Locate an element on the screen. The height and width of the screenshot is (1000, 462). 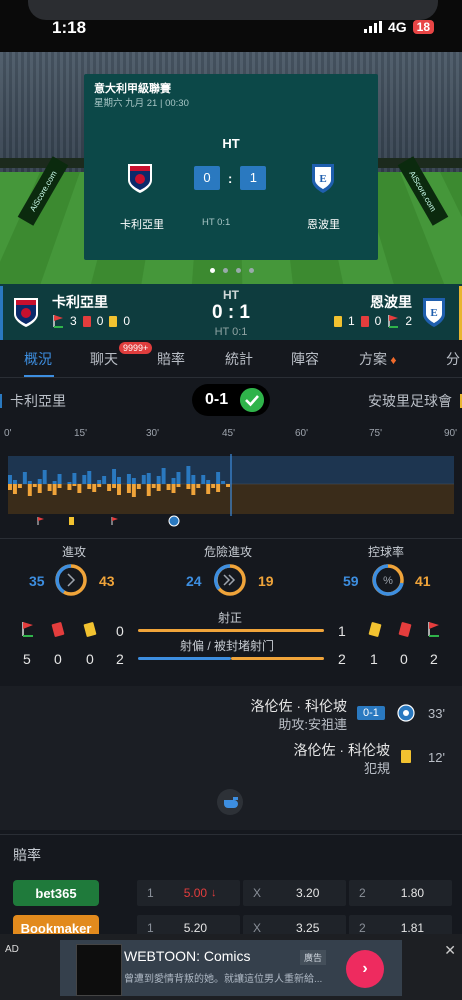
match-date: 星期六 九月 21 | 00:30 is located at coordinates (141, 103).